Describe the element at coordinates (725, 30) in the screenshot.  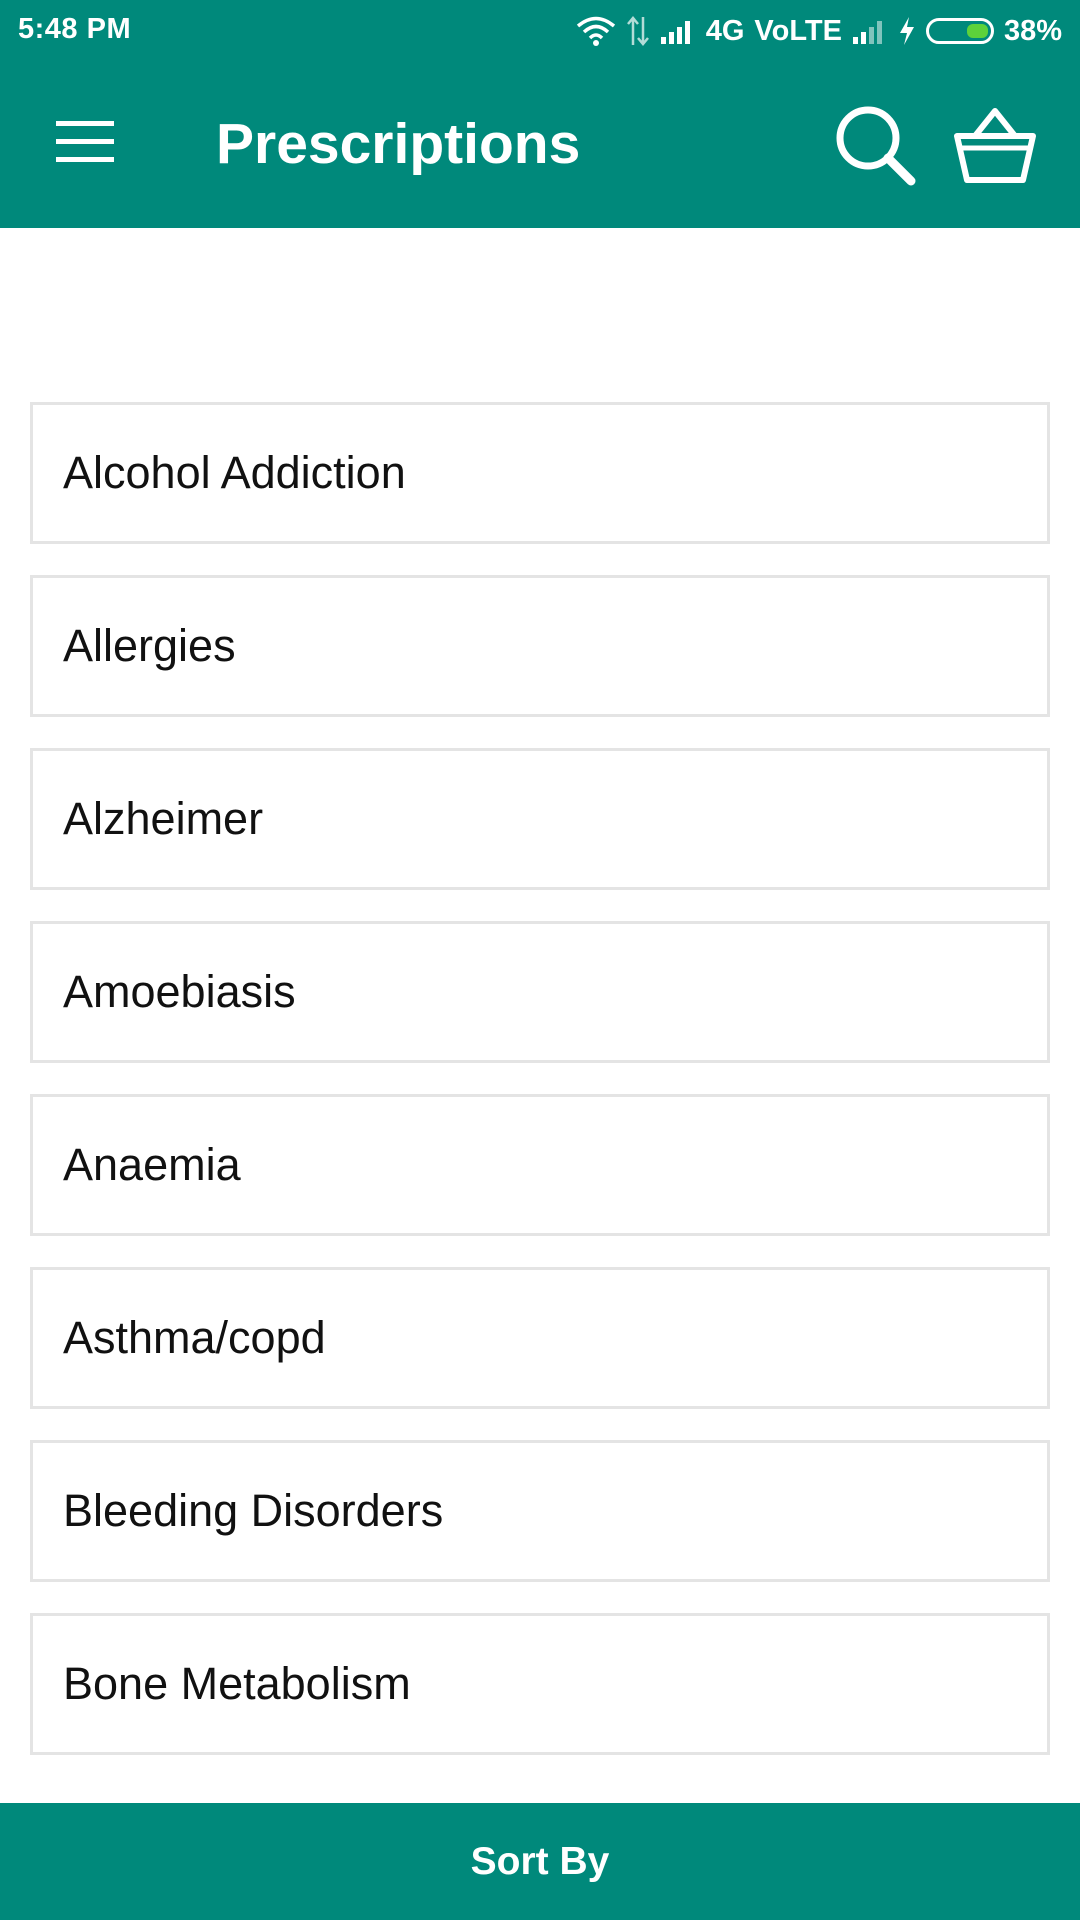
I see `network-type-label: 4G` at that location.